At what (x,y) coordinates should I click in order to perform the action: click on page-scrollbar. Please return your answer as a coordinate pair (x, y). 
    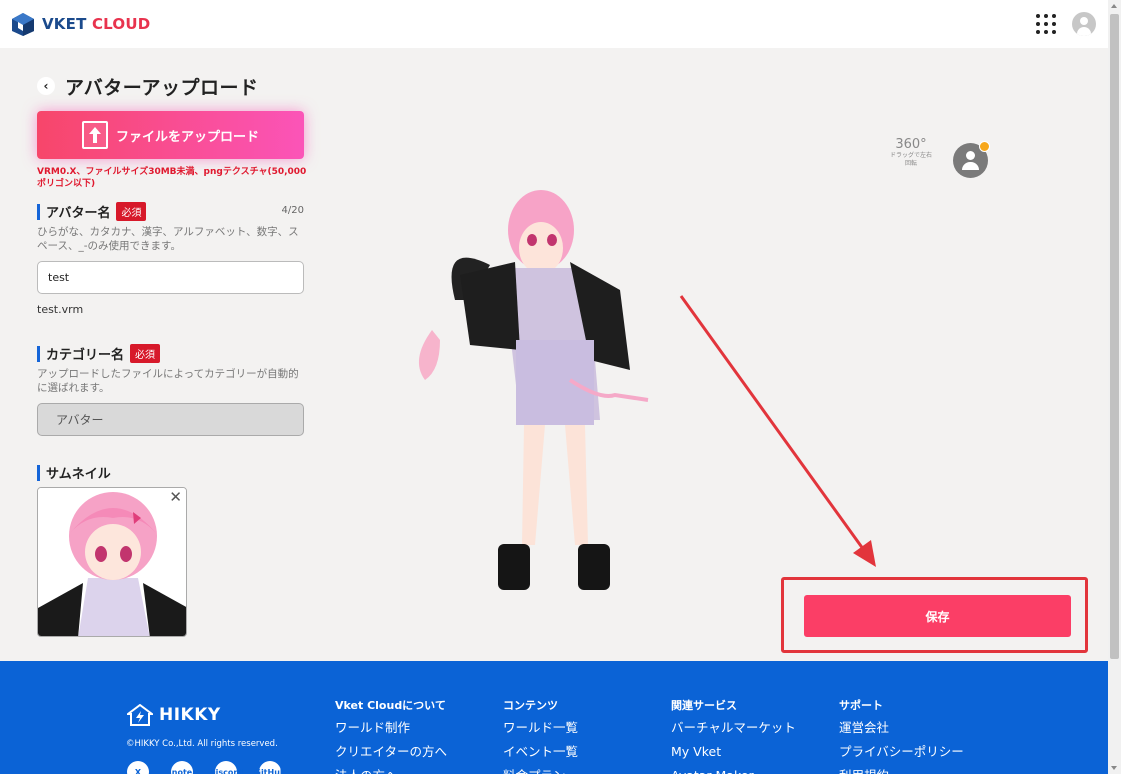
    Looking at the image, I should click on (1114, 387).